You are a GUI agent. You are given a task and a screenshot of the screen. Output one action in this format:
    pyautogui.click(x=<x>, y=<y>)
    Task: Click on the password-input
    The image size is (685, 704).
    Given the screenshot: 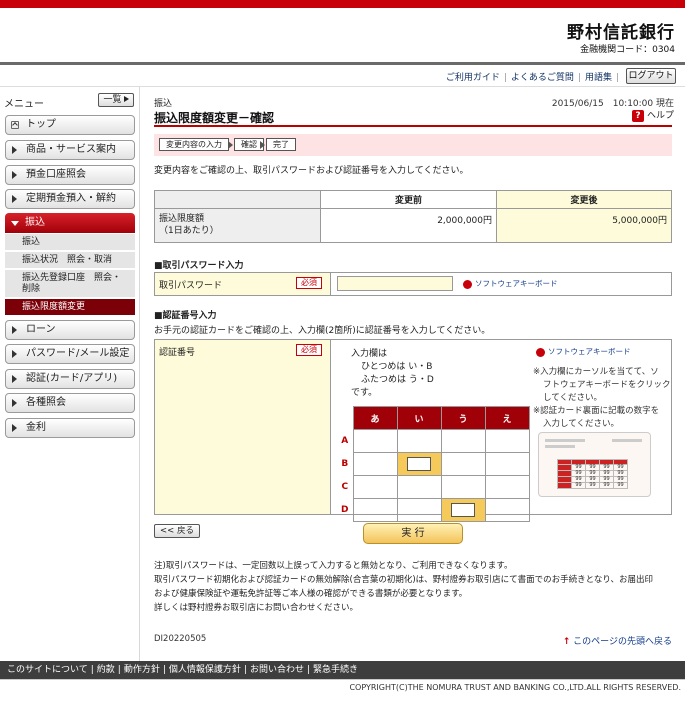 What is the action you would take?
    pyautogui.click(x=395, y=283)
    